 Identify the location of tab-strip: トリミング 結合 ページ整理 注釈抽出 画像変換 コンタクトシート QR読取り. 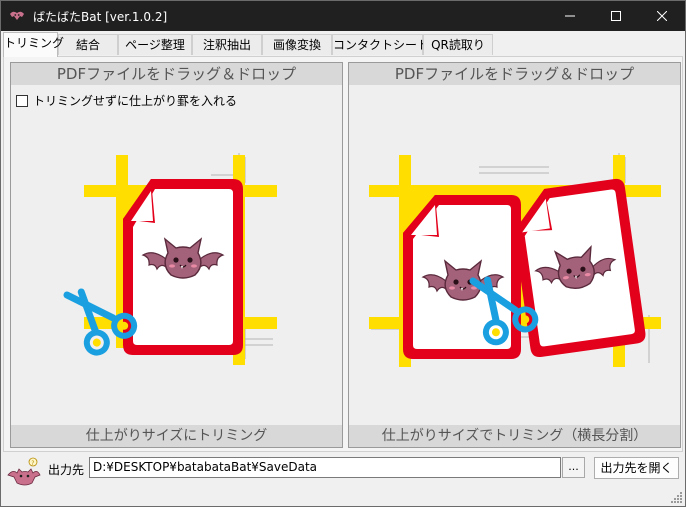
(343, 44).